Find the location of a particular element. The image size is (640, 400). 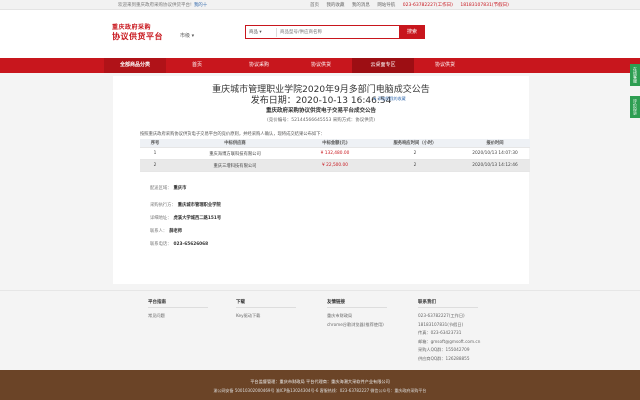

detail-buyer: 采购执行方： 重庆城市管理职业学院 is located at coordinates (185, 205).